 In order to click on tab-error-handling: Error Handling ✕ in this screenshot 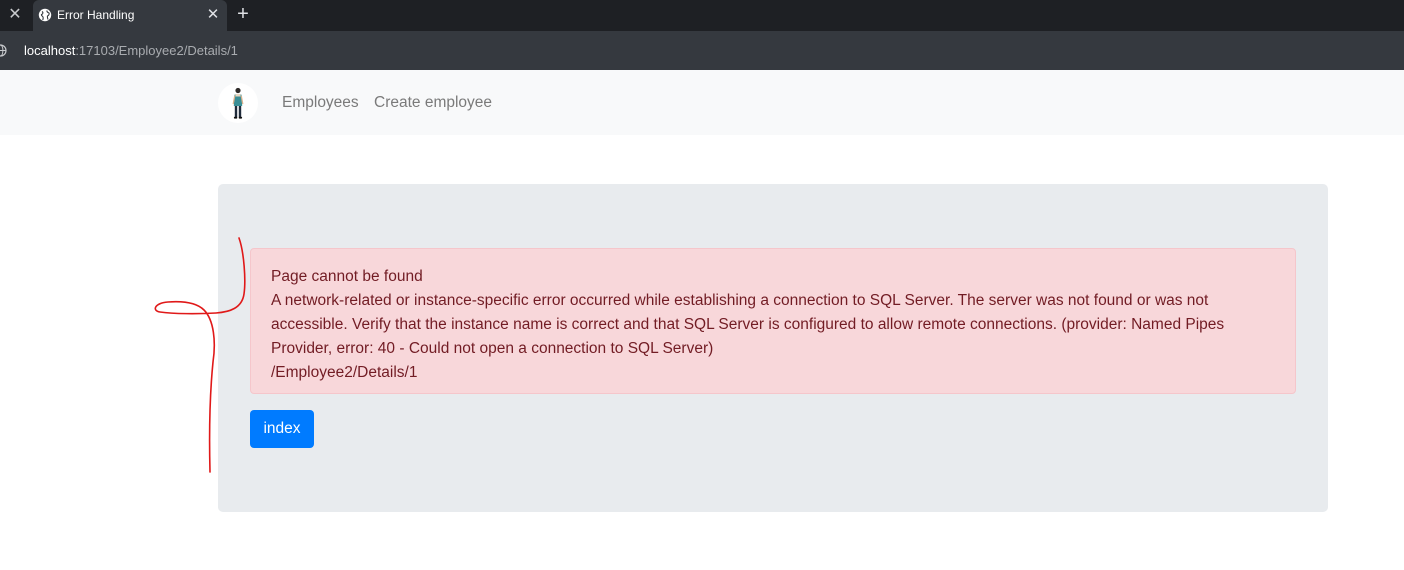, I will do `click(130, 15)`.